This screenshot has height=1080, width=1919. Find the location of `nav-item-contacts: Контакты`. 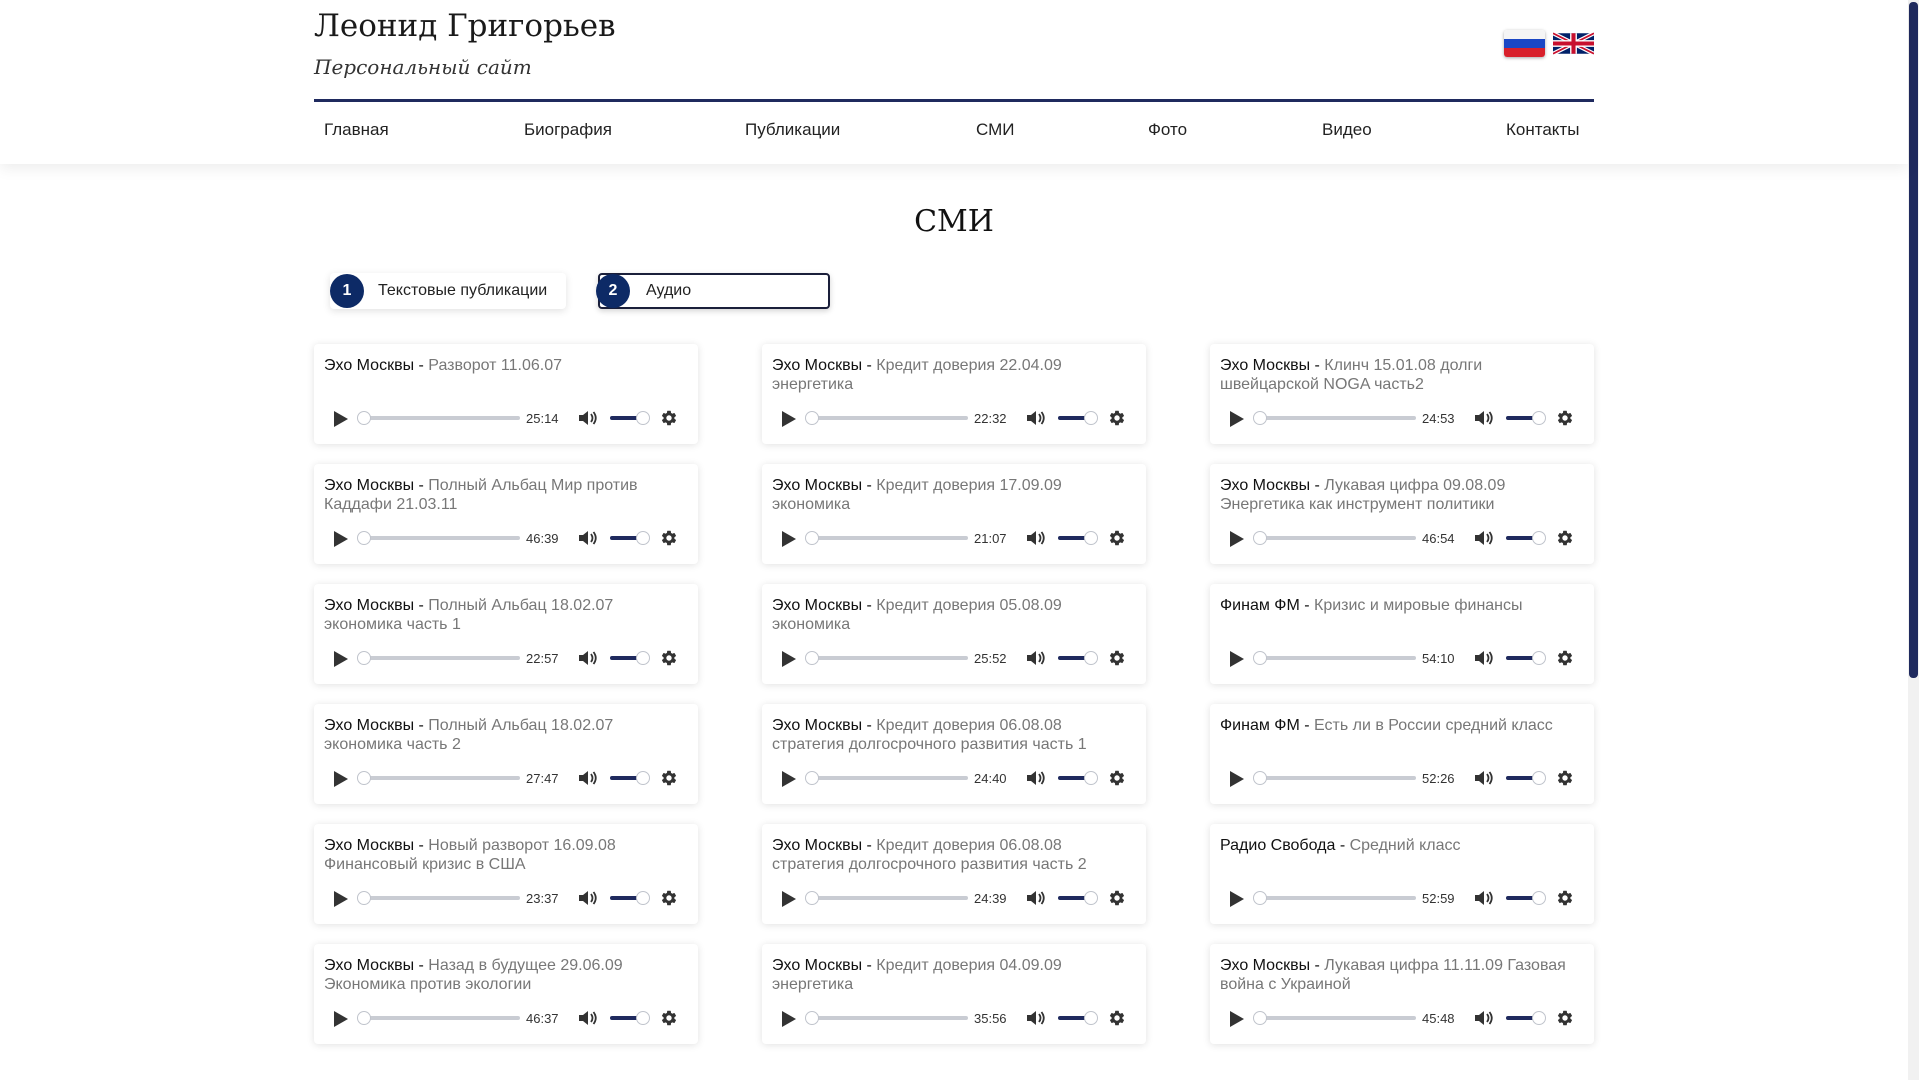

nav-item-contacts: Контакты is located at coordinates (1542, 130).